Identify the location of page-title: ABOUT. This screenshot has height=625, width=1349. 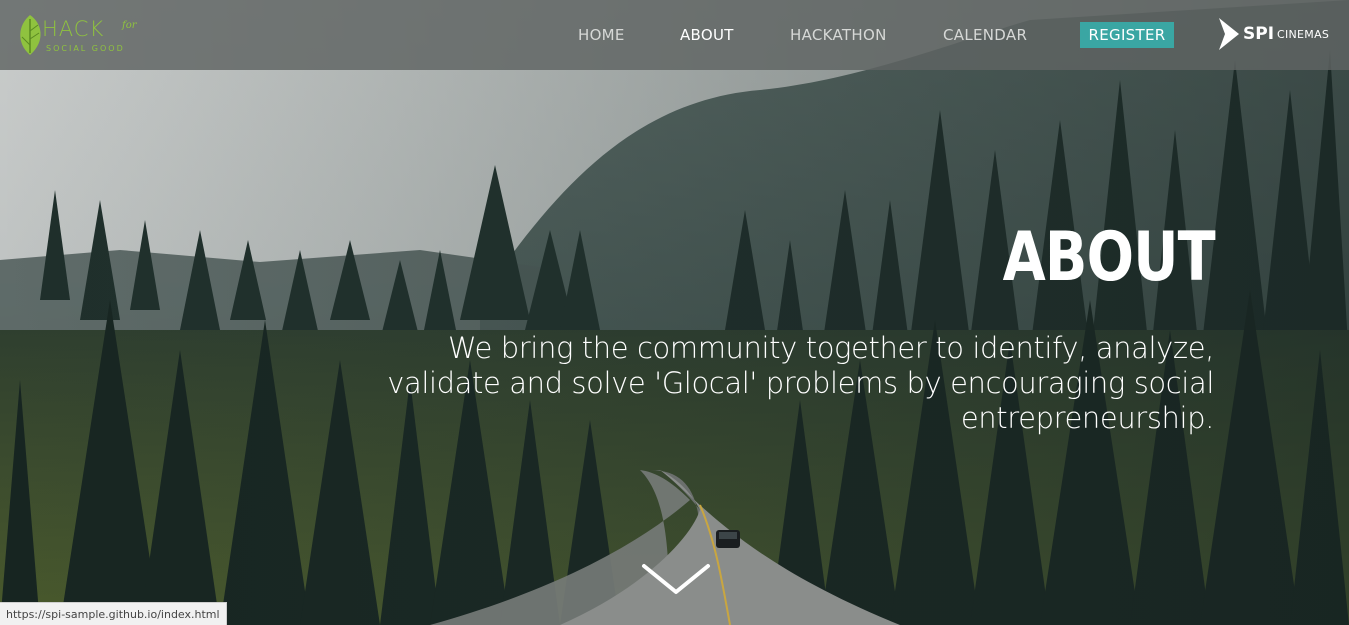
(1109, 257).